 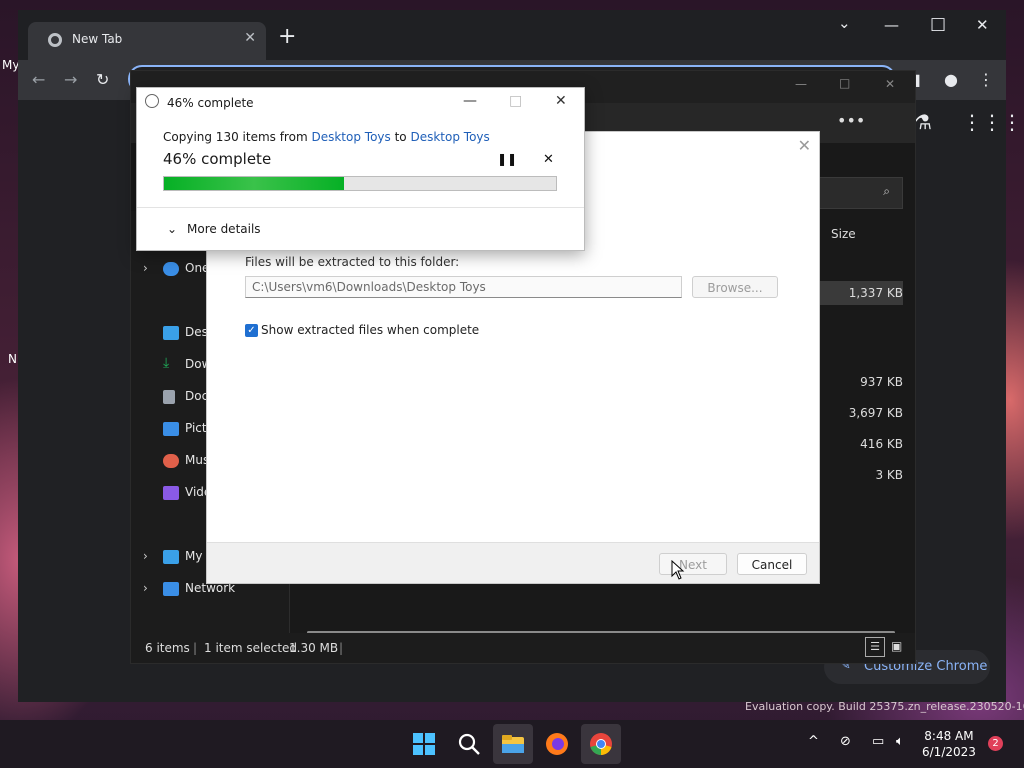 I want to click on menu-icon: ⋮, so click(x=986, y=79).